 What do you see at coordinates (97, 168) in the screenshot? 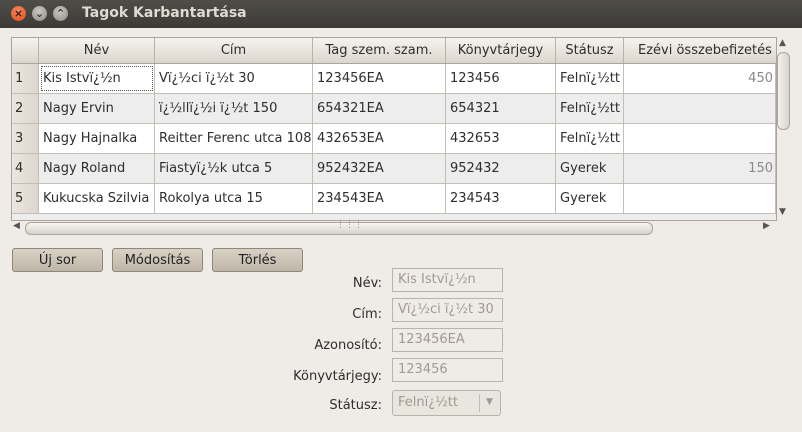
I see `cell-name: Nagy Roland` at bounding box center [97, 168].